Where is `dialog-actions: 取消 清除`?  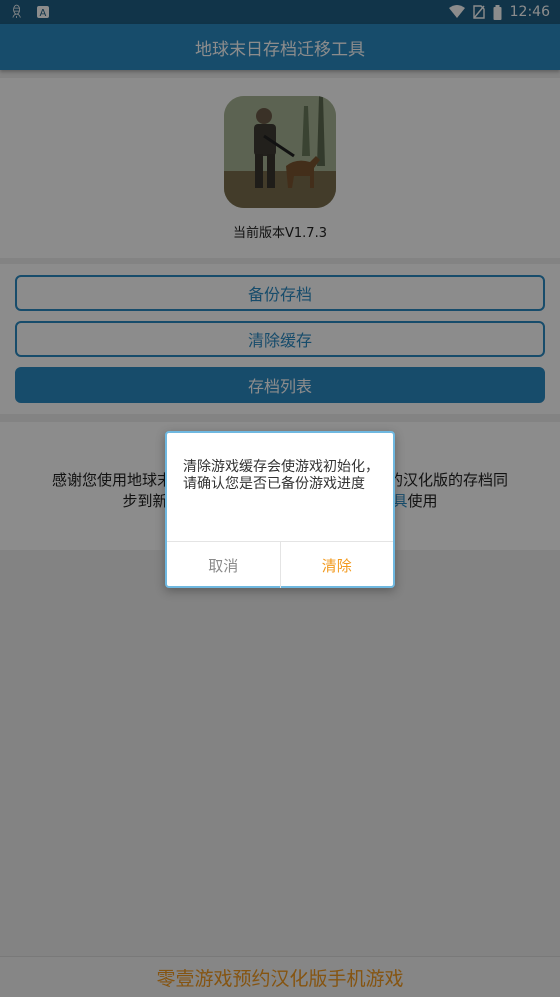 dialog-actions: 取消 清除 is located at coordinates (280, 564).